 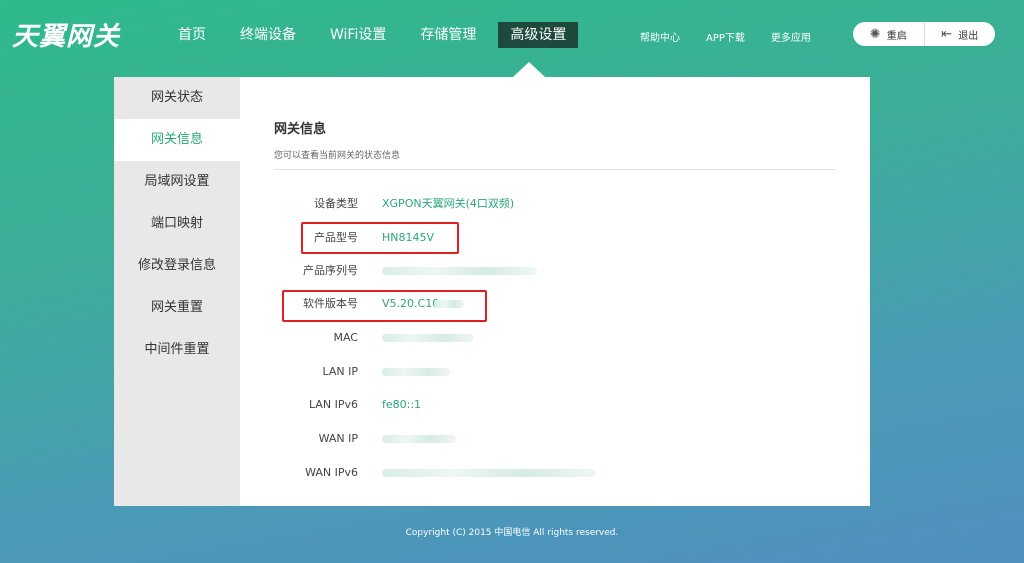 I want to click on info-row-wan-ipv6: WAN IPv6, so click(x=555, y=473).